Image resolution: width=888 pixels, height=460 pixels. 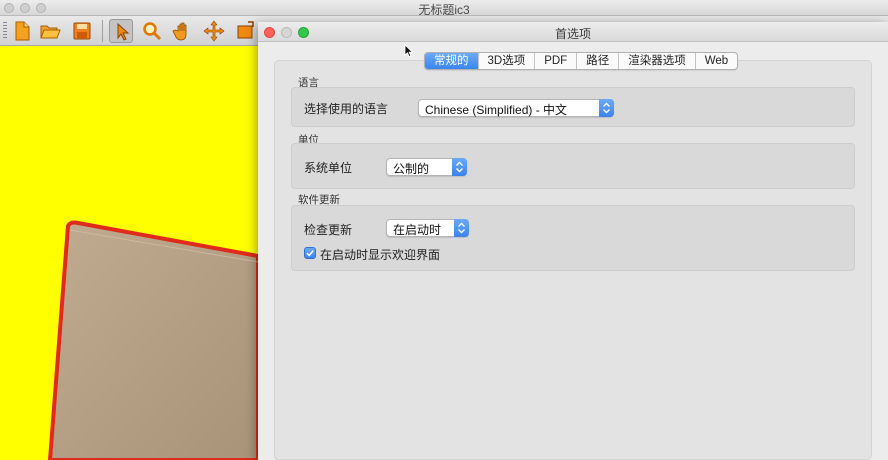 I want to click on update-label: 检查更新, so click(x=328, y=230).